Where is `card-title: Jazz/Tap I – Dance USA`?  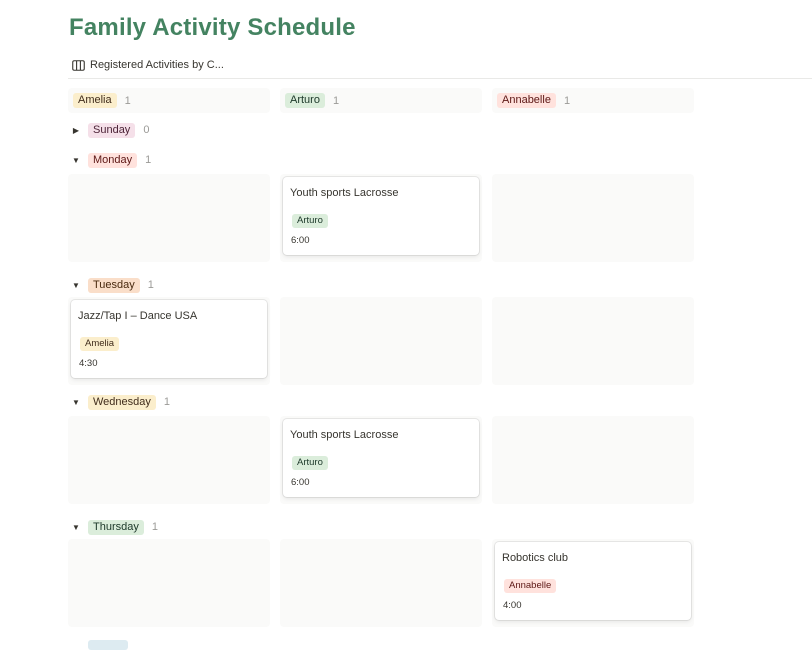
card-title: Jazz/Tap I – Dance USA is located at coordinates (138, 316).